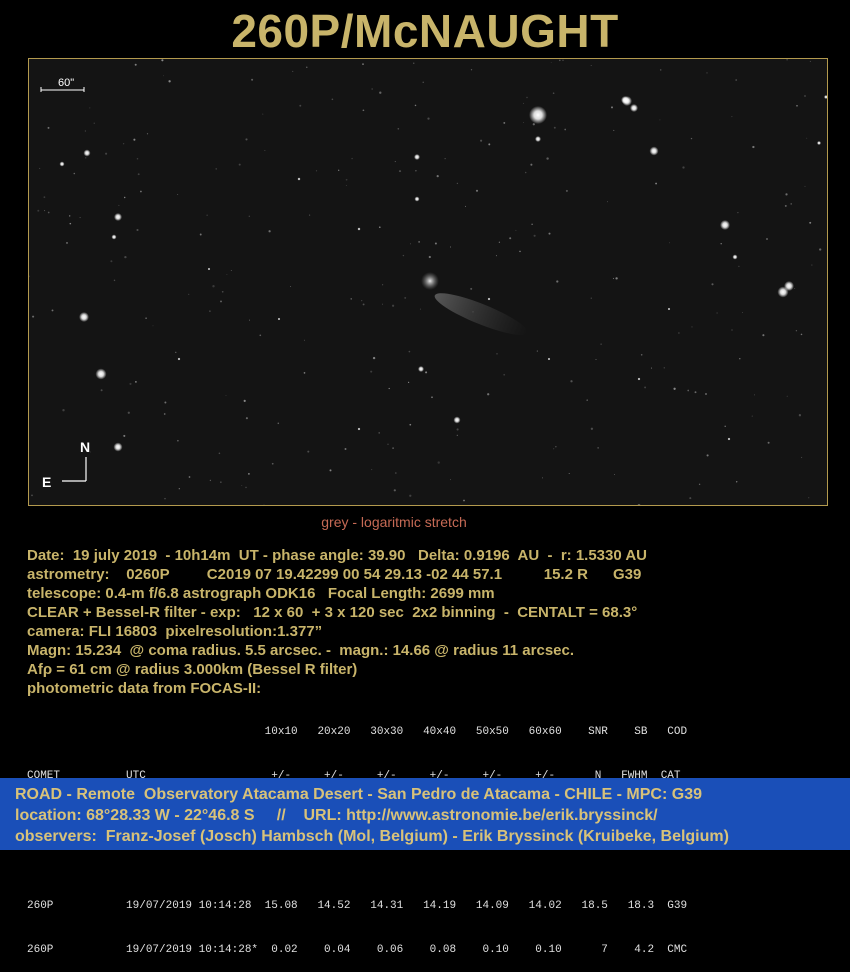  Describe the element at coordinates (425, 31) in the screenshot. I see `page-title: 260P/McNAUGHT` at that location.